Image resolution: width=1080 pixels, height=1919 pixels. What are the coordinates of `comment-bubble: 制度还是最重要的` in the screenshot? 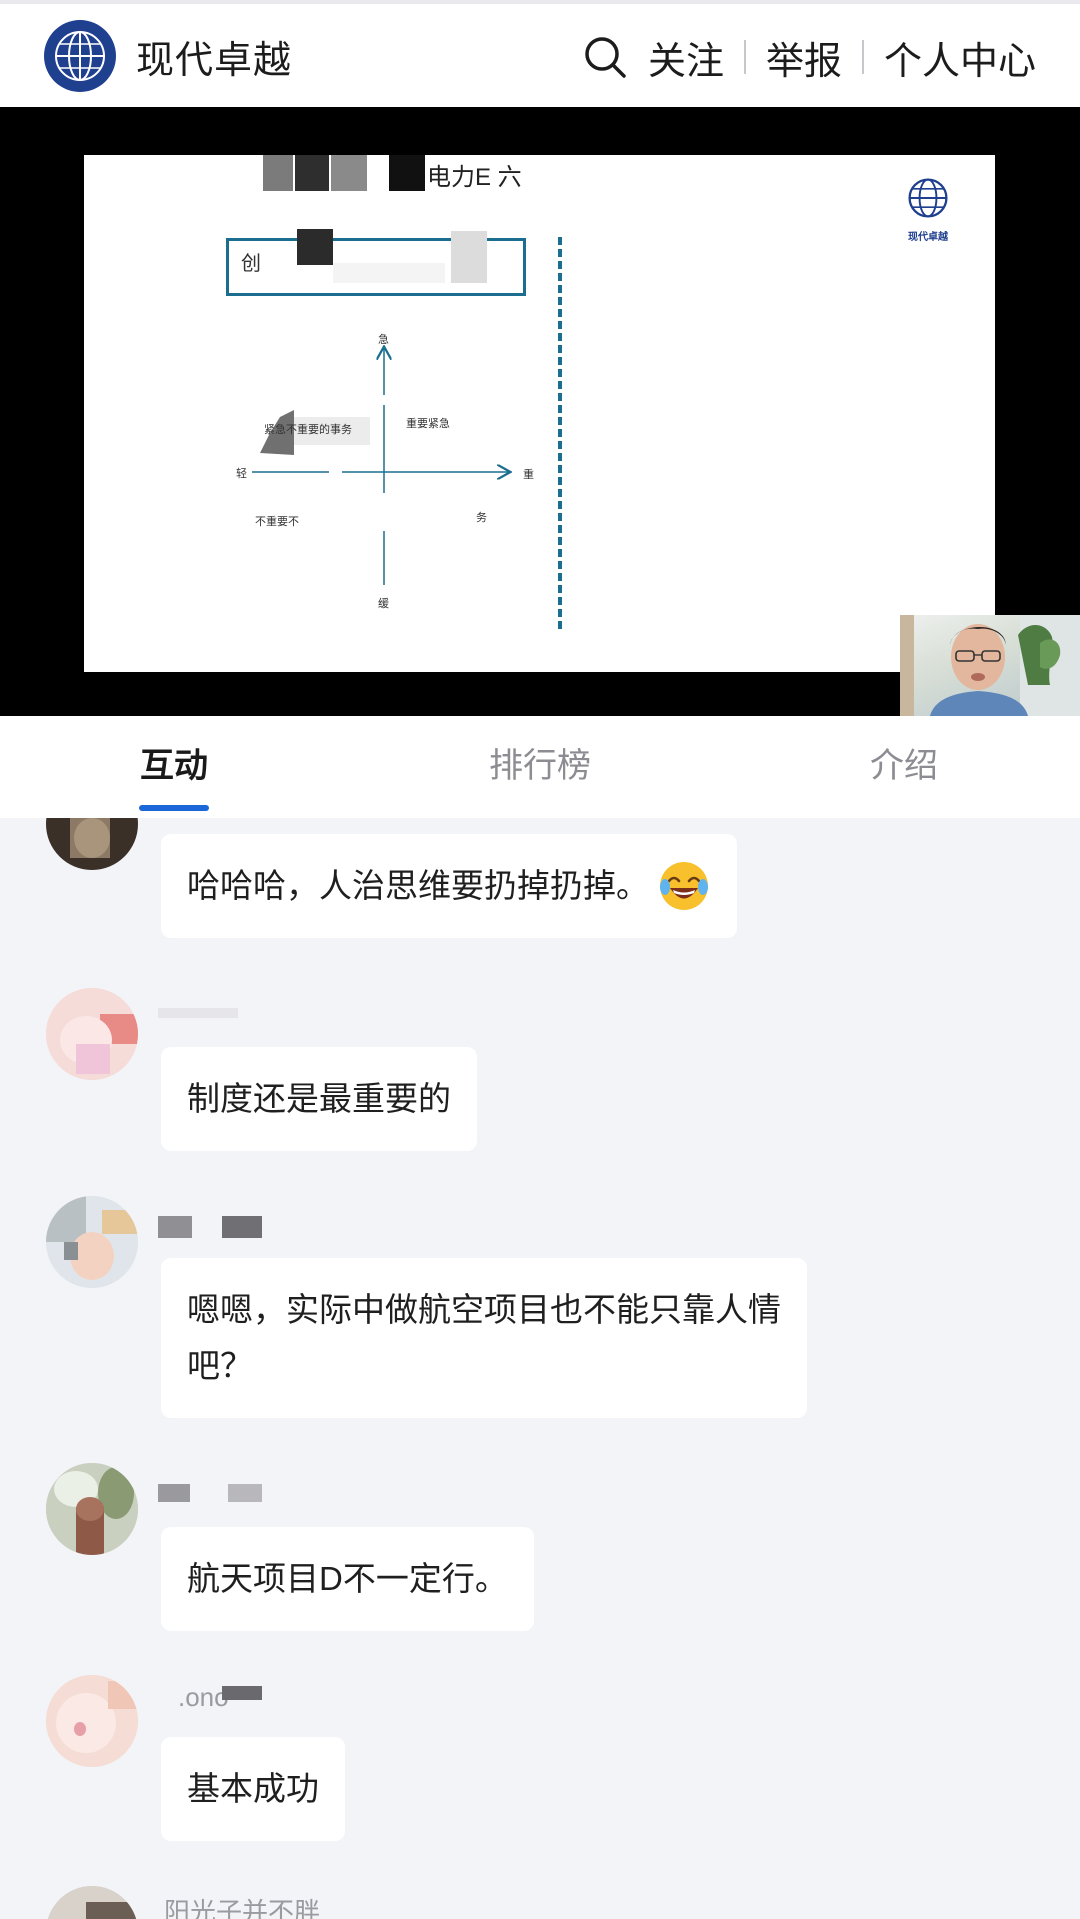 It's located at (319, 1099).